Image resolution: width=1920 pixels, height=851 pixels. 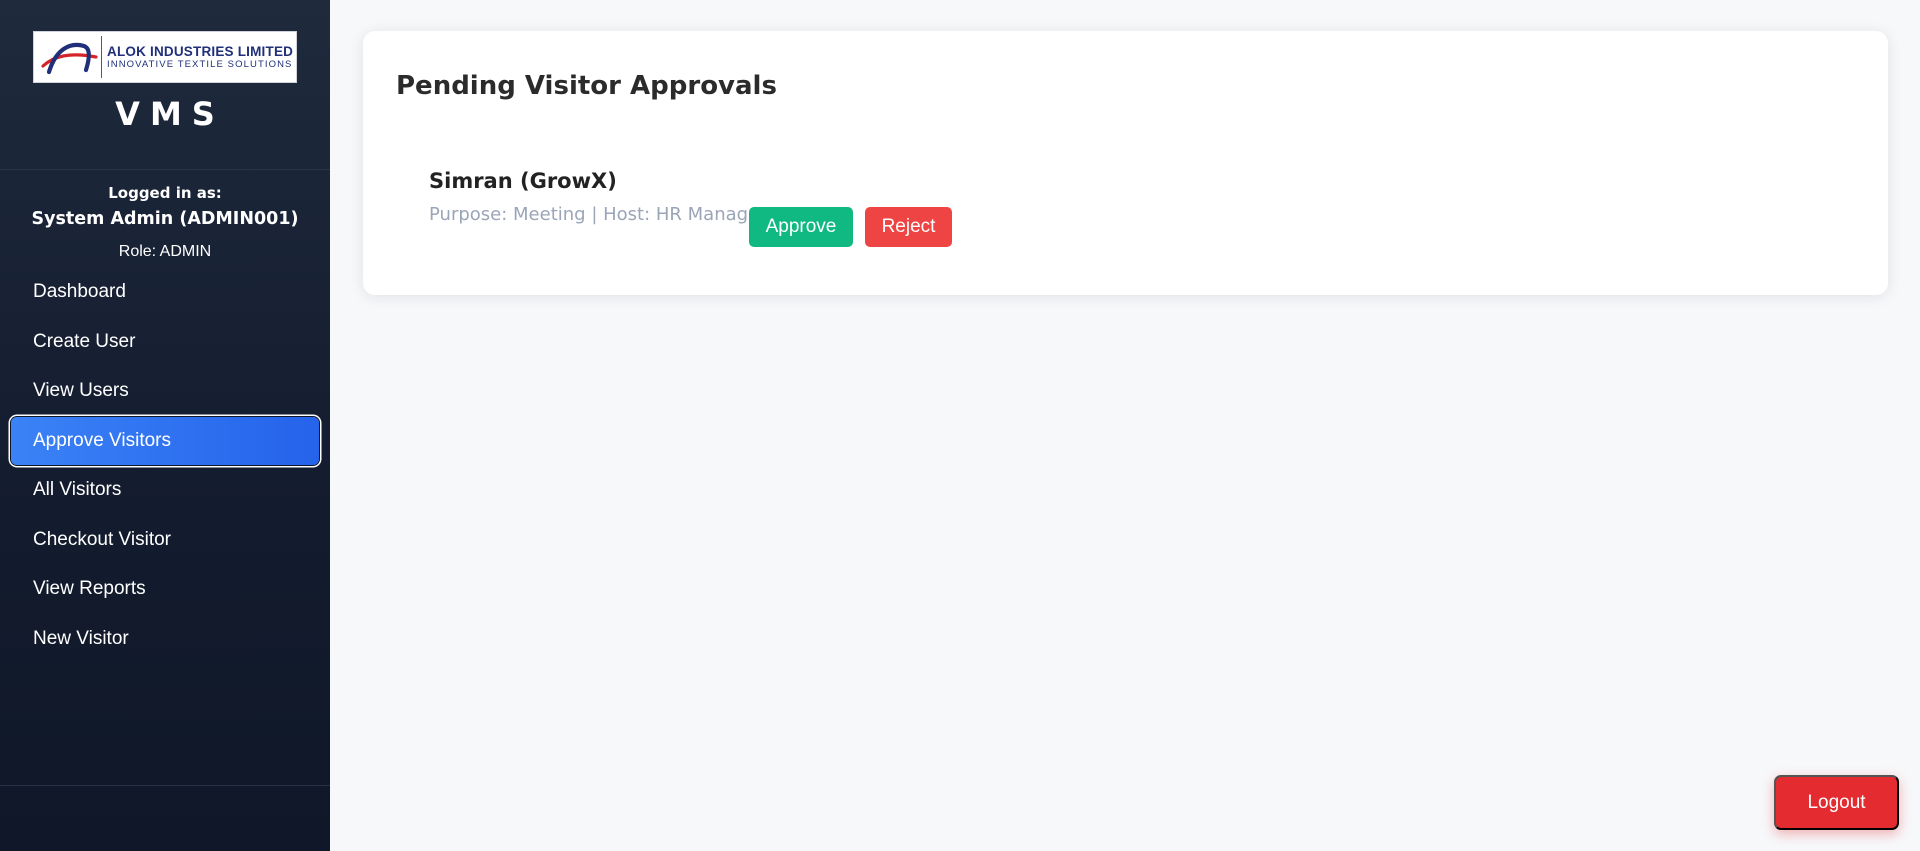 What do you see at coordinates (598, 214) in the screenshot?
I see `visitor-details: Purpose: Meeting | Host: HR Manager` at bounding box center [598, 214].